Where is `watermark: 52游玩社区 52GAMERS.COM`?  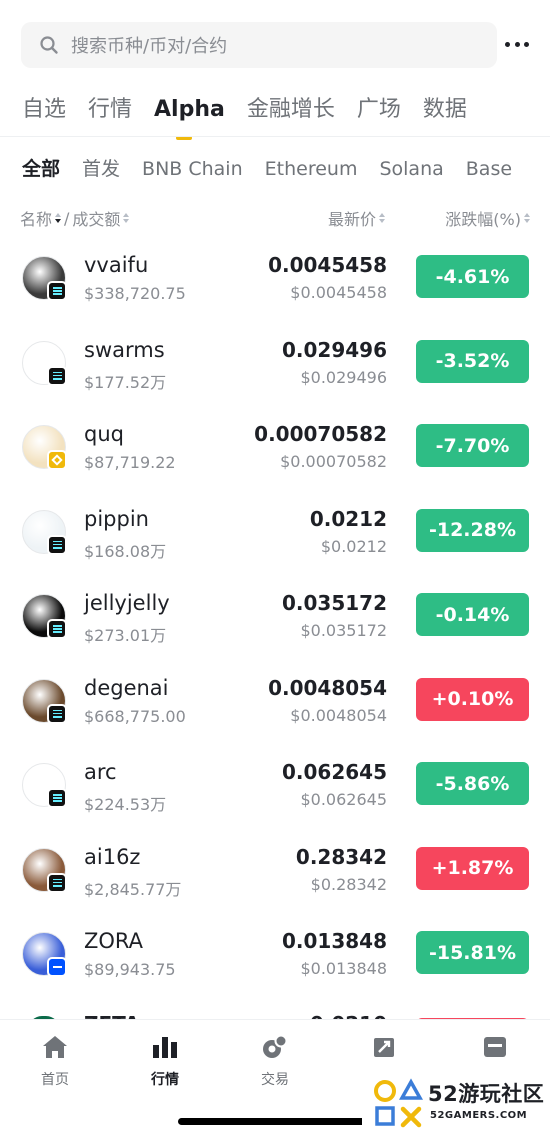 watermark: 52游玩社区 52GAMERS.COM is located at coordinates (456, 1102).